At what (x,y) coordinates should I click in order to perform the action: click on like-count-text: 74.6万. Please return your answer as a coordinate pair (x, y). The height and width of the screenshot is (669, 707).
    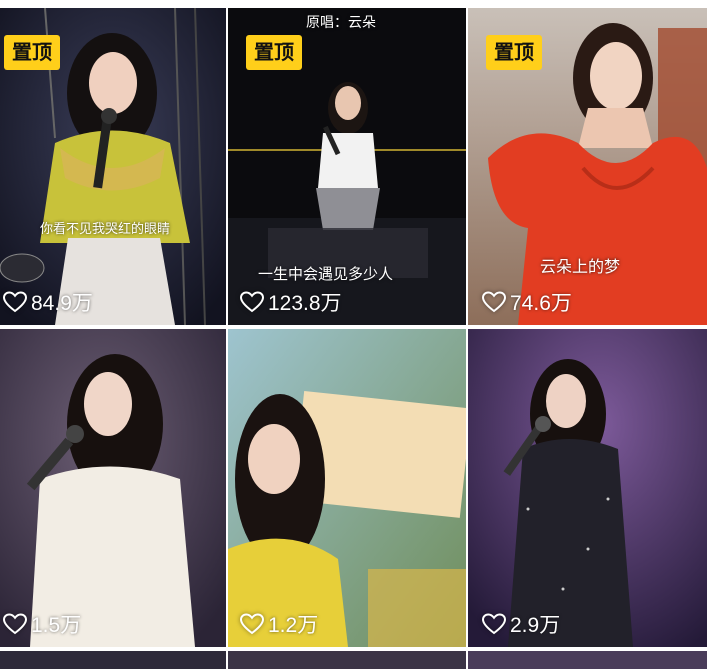
    Looking at the image, I should click on (541, 303).